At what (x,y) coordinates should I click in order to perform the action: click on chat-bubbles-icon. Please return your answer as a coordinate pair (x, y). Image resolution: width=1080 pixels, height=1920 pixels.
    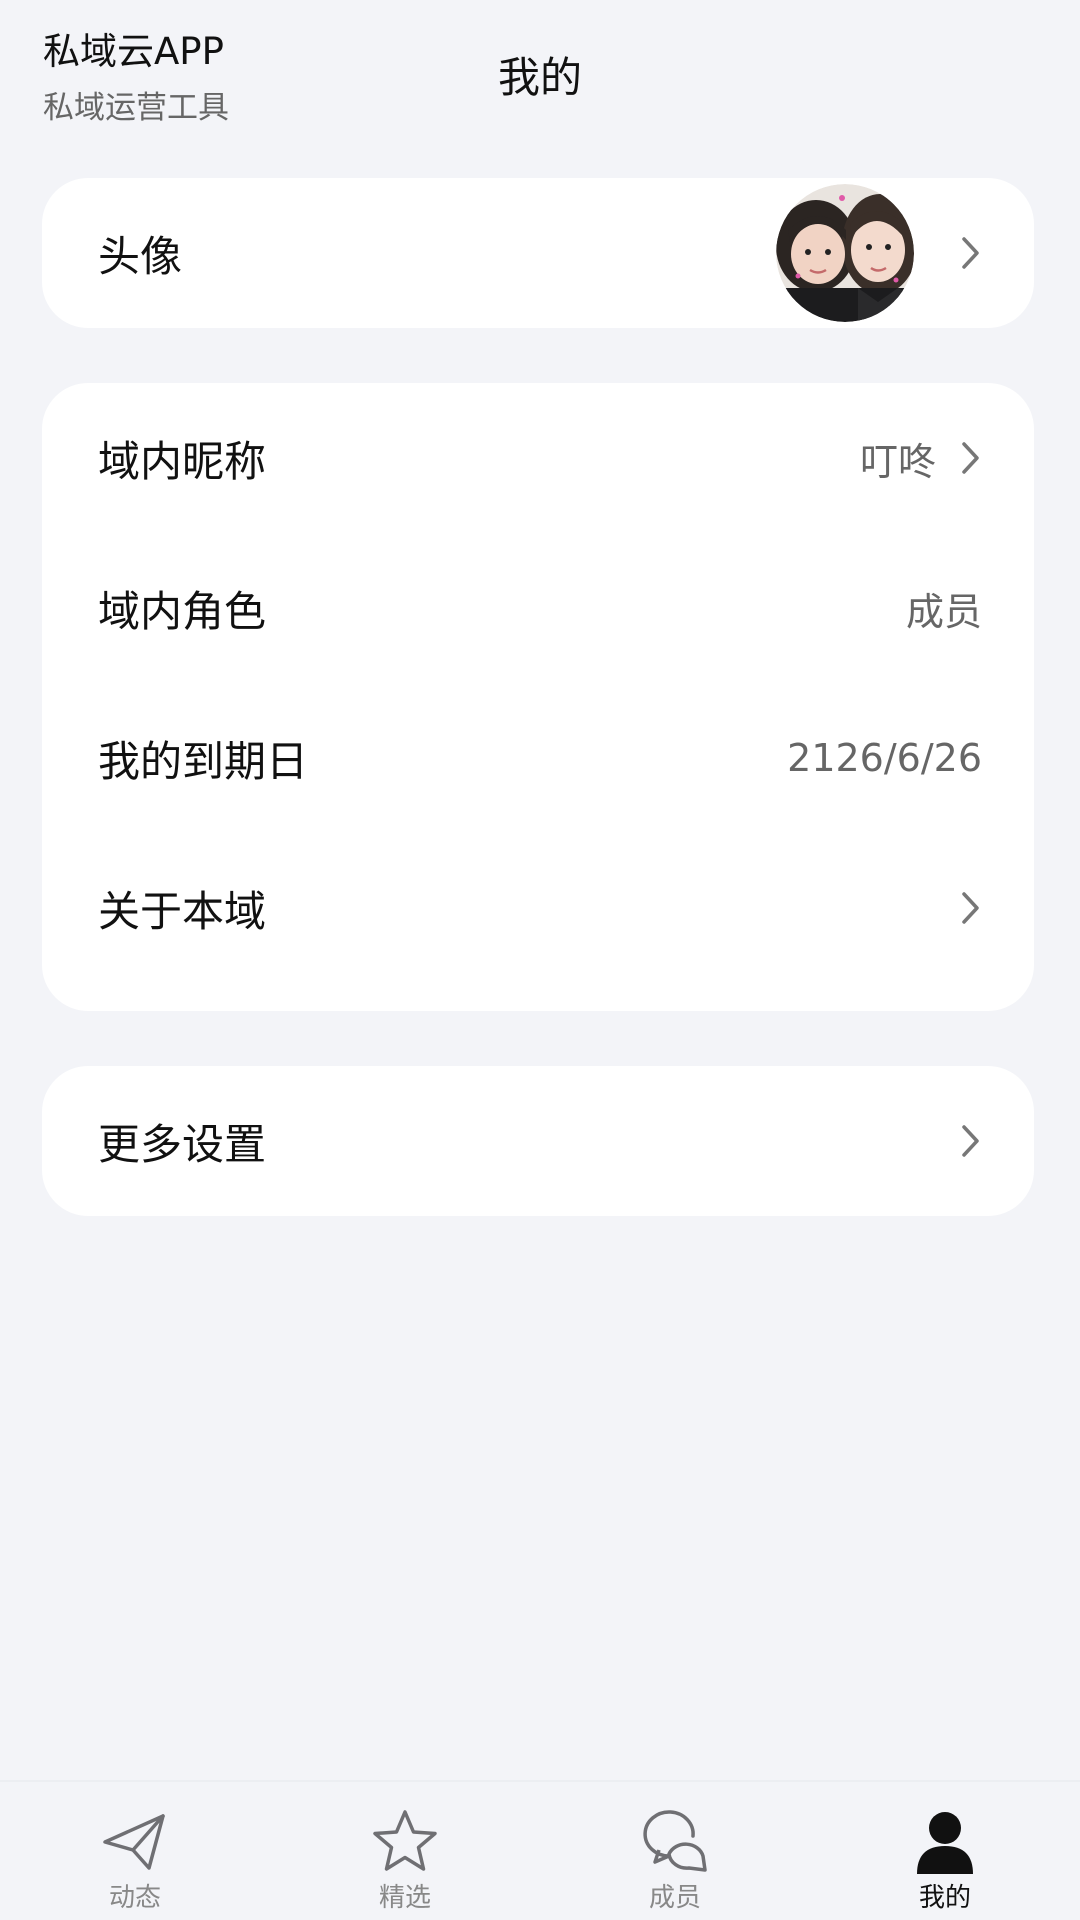
    Looking at the image, I should click on (675, 1841).